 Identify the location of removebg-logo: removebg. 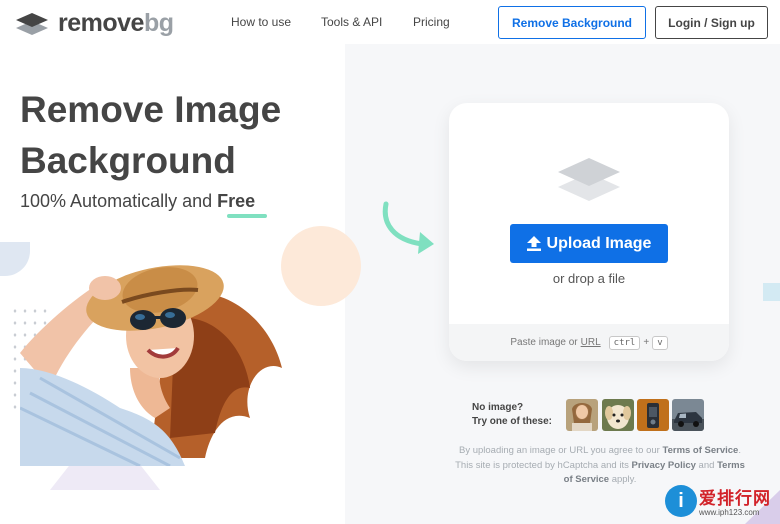
(94, 23).